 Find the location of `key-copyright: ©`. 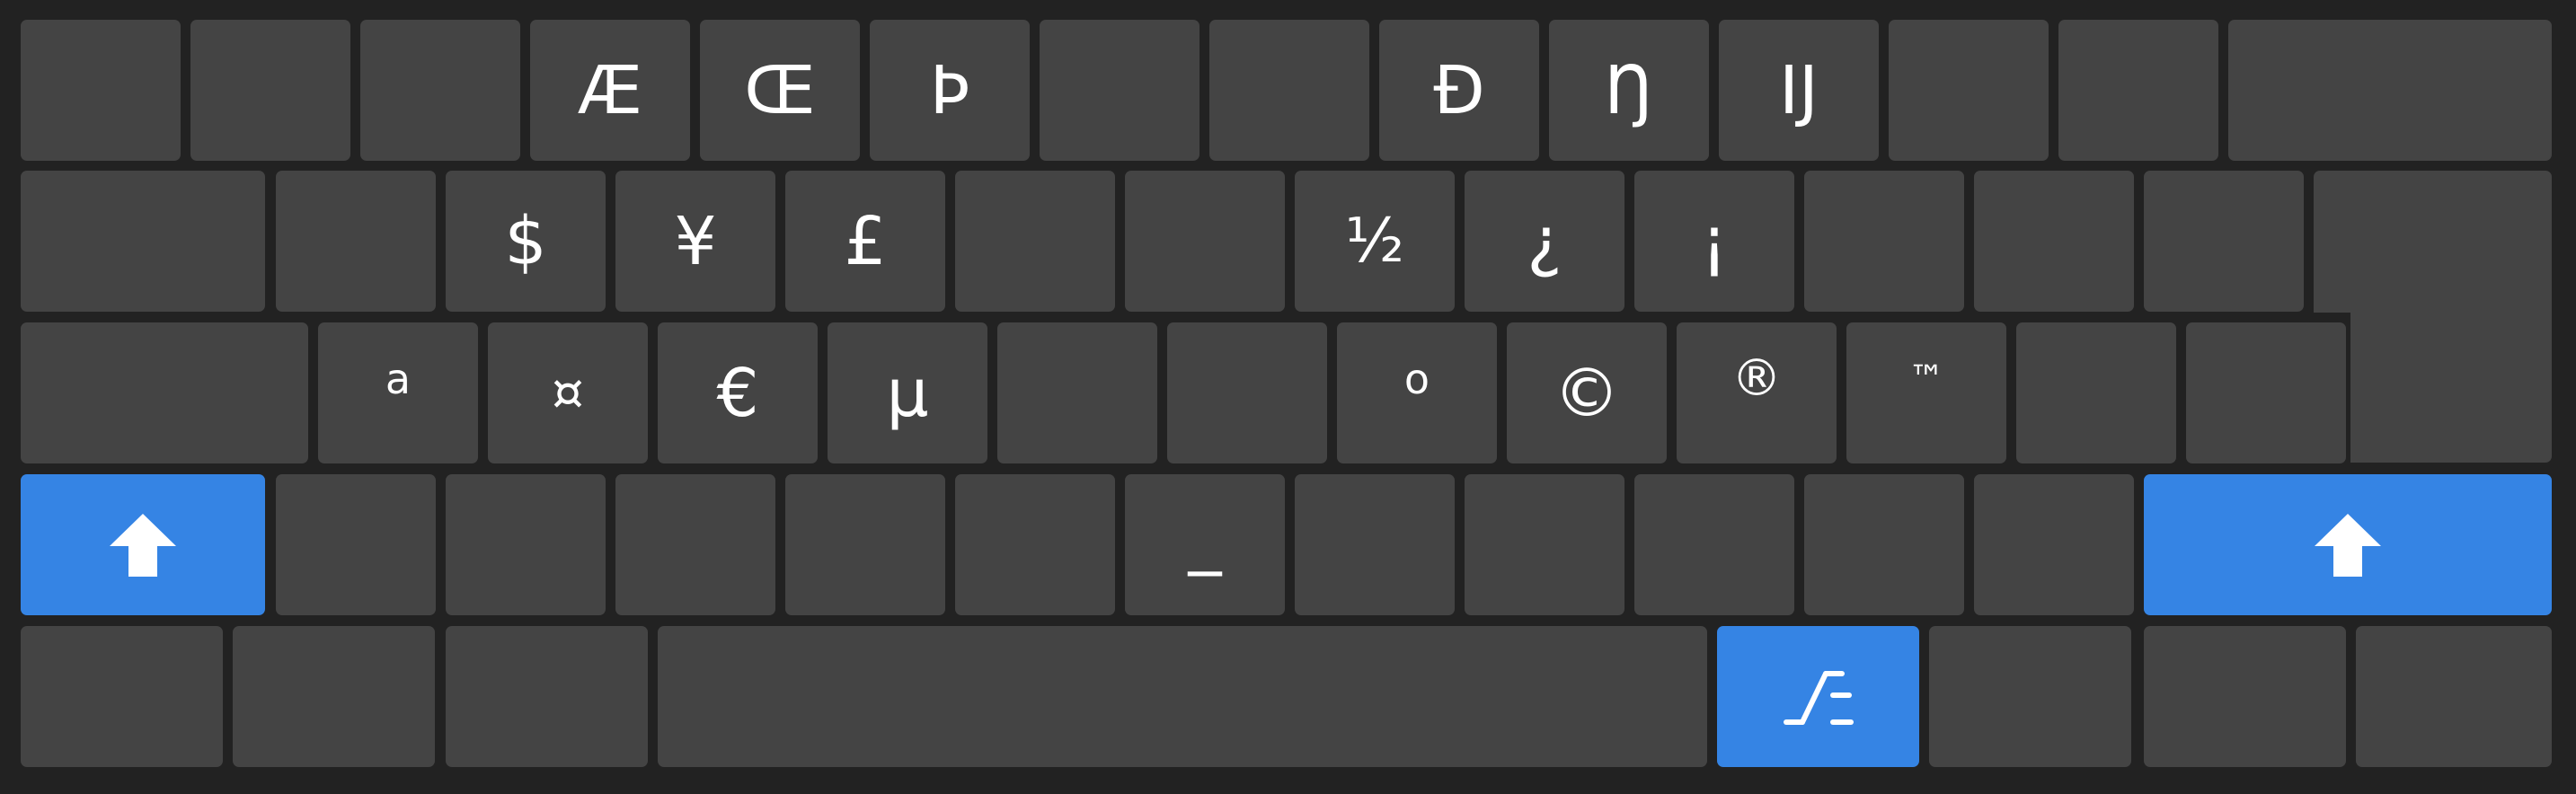

key-copyright: © is located at coordinates (1587, 392).